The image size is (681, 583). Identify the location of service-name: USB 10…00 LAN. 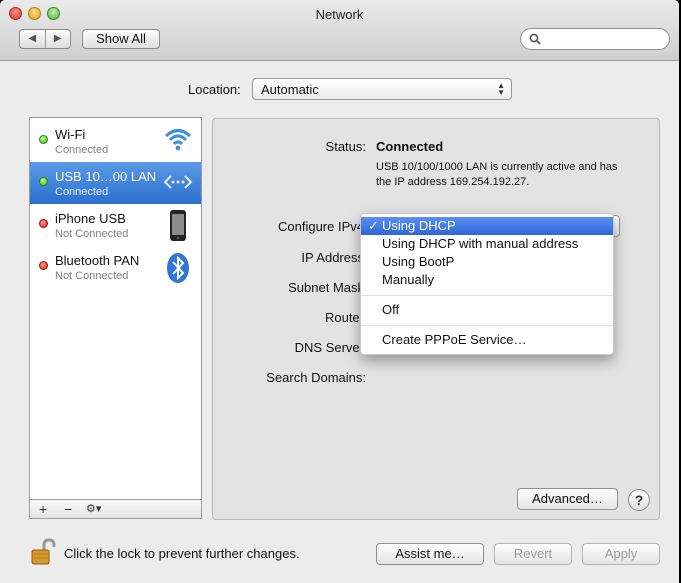
(106, 176).